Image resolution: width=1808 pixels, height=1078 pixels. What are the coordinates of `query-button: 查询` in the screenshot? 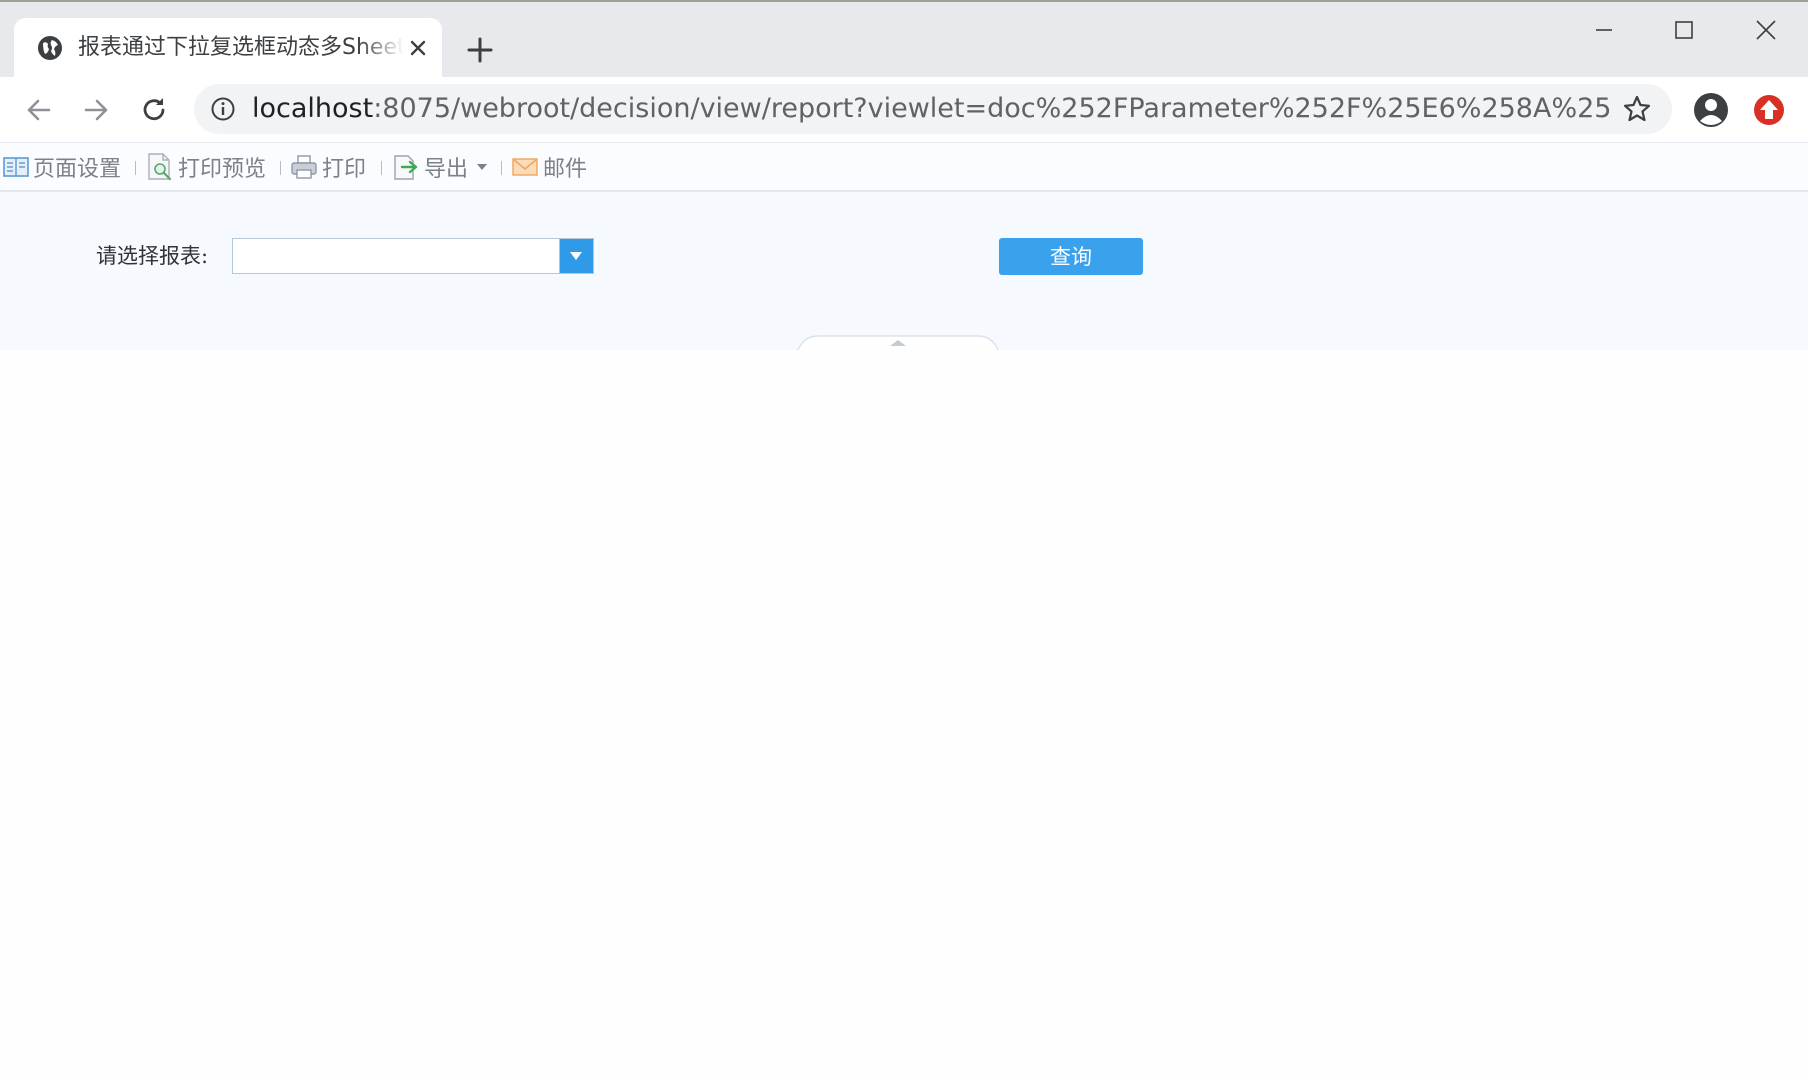 It's located at (1071, 256).